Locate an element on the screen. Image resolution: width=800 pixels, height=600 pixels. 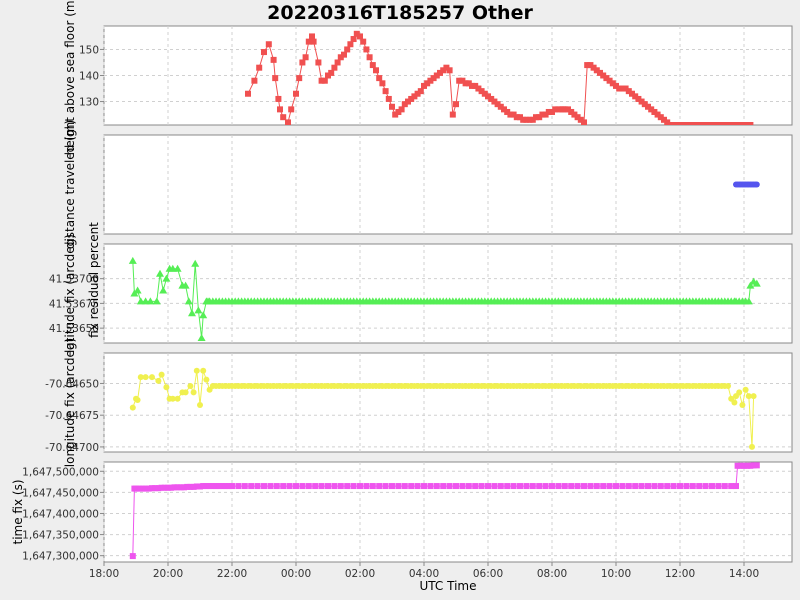
x-tick-label: 06:00 is located at coordinates (488, 574).